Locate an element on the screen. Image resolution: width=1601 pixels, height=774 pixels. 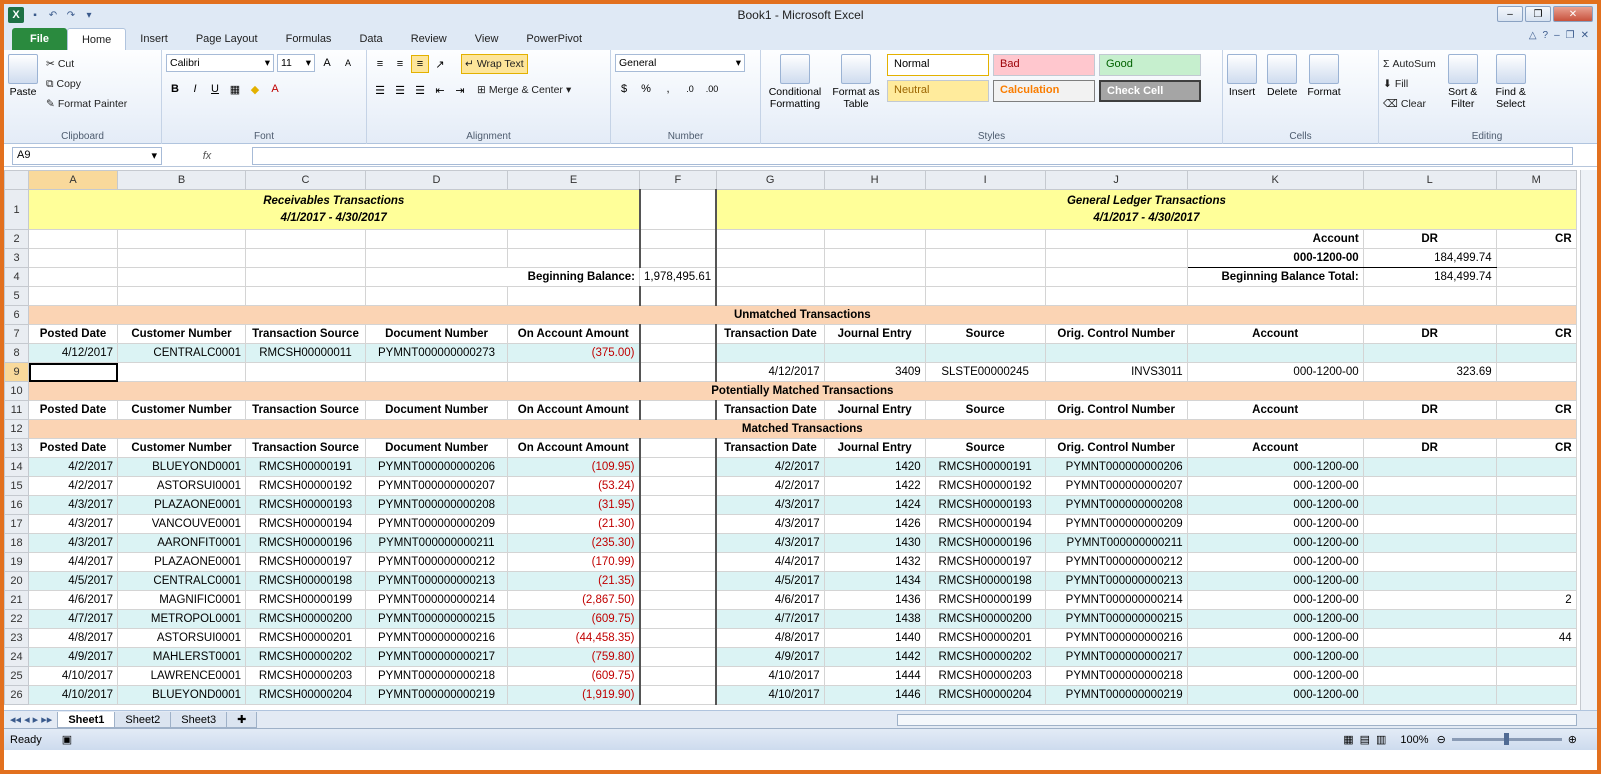
ar-column-header: Posted Date is located at coordinates (73, 410).